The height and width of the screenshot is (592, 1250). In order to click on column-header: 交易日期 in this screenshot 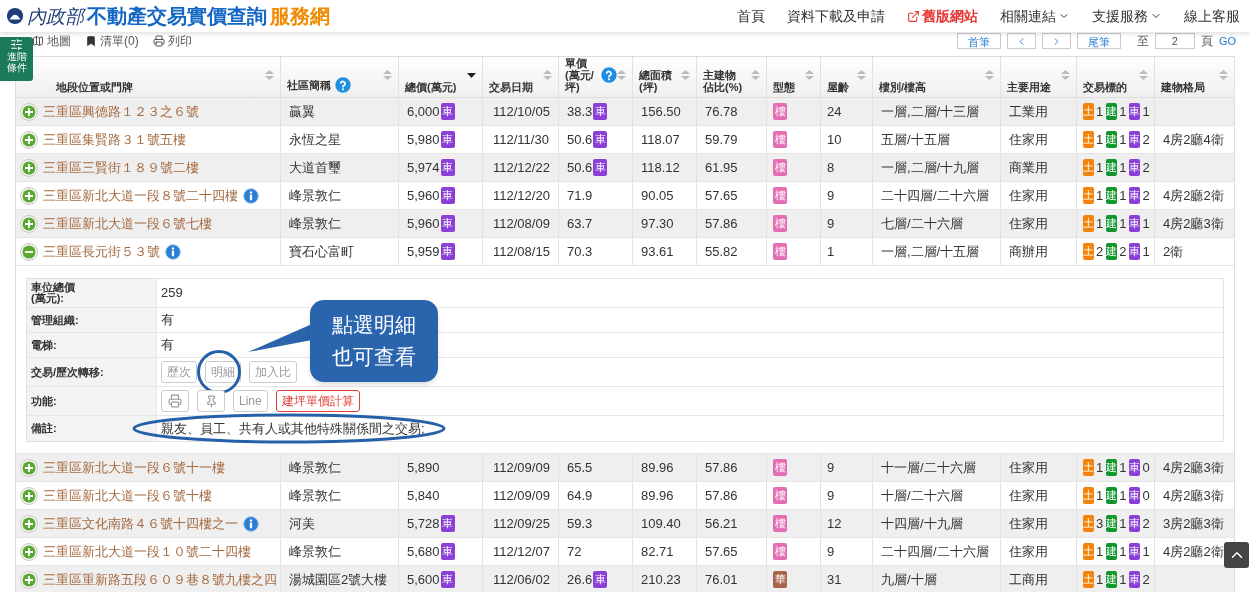, I will do `click(511, 87)`.